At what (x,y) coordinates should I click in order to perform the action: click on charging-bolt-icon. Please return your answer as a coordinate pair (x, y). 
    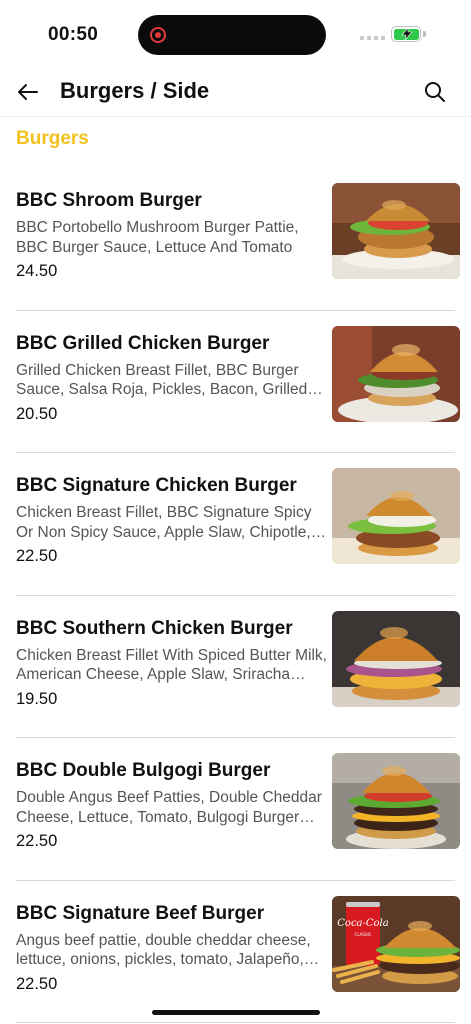
    Looking at the image, I should click on (406, 33).